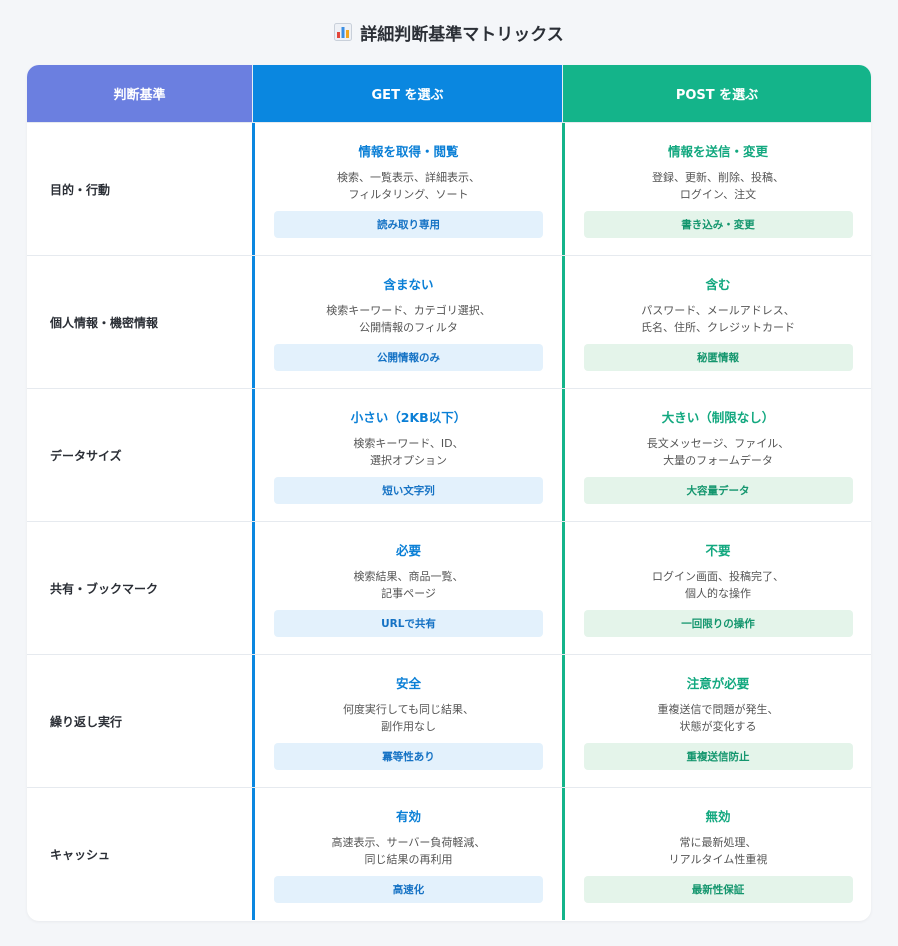 The height and width of the screenshot is (946, 898). I want to click on post-cell-title: 含む, so click(718, 284).